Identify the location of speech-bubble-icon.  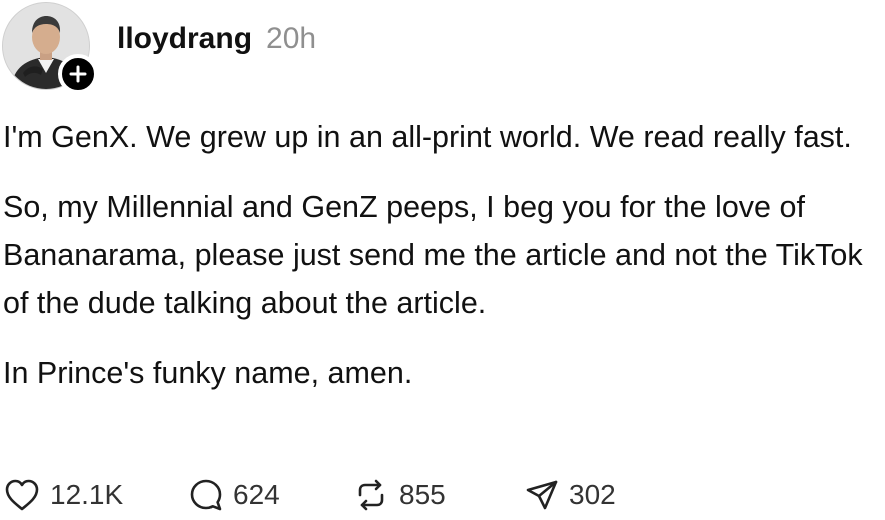
(206, 495).